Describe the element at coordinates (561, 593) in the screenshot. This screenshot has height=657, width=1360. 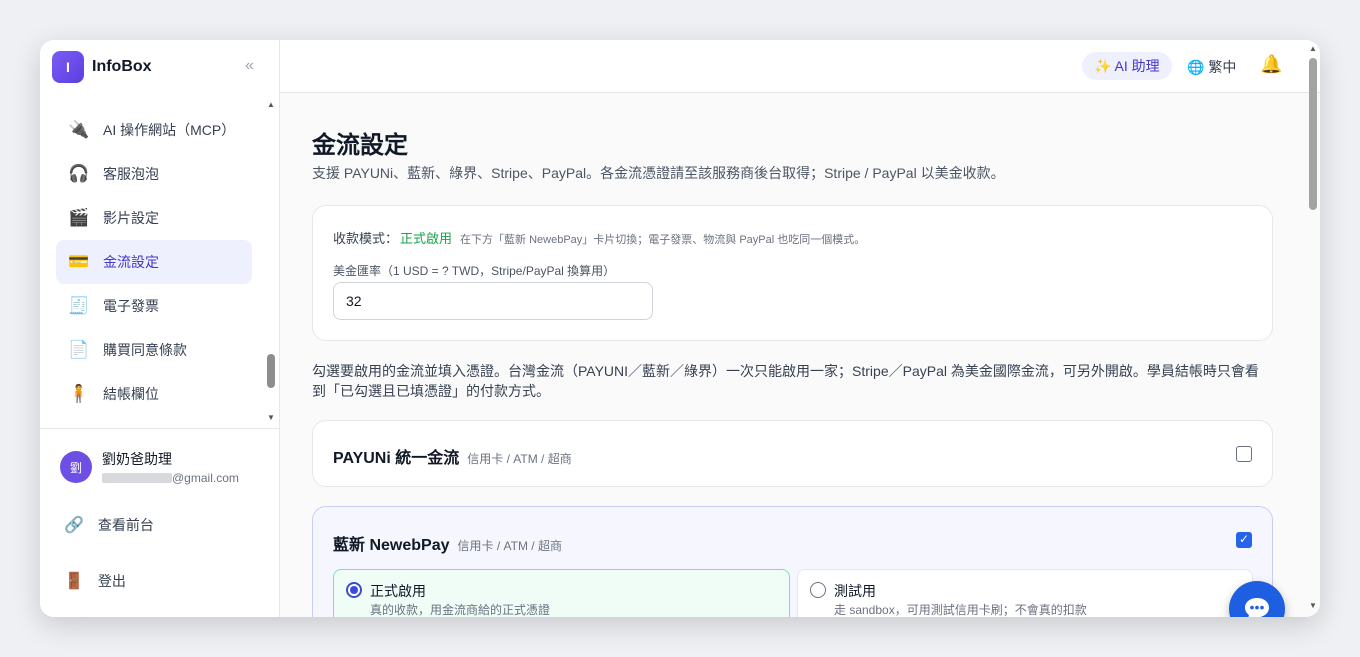
I see `env-option-live: 正式啟用 真的收款，用金流商給的正式憑證` at that location.